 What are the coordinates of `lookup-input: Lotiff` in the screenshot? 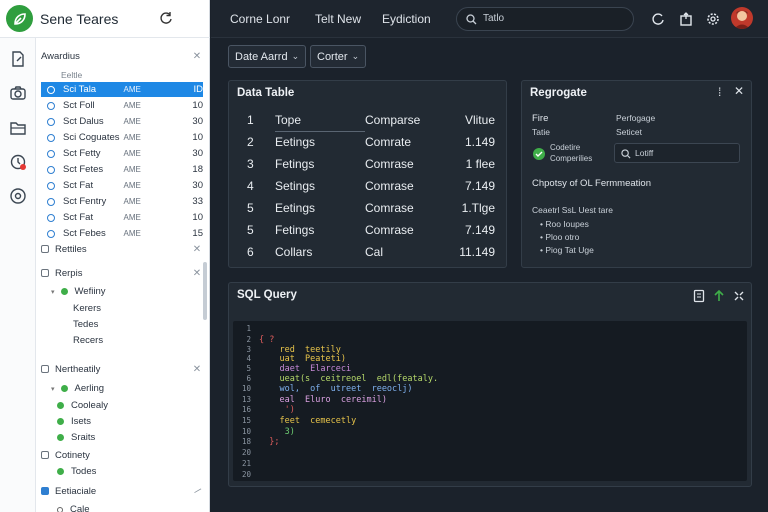 It's located at (677, 153).